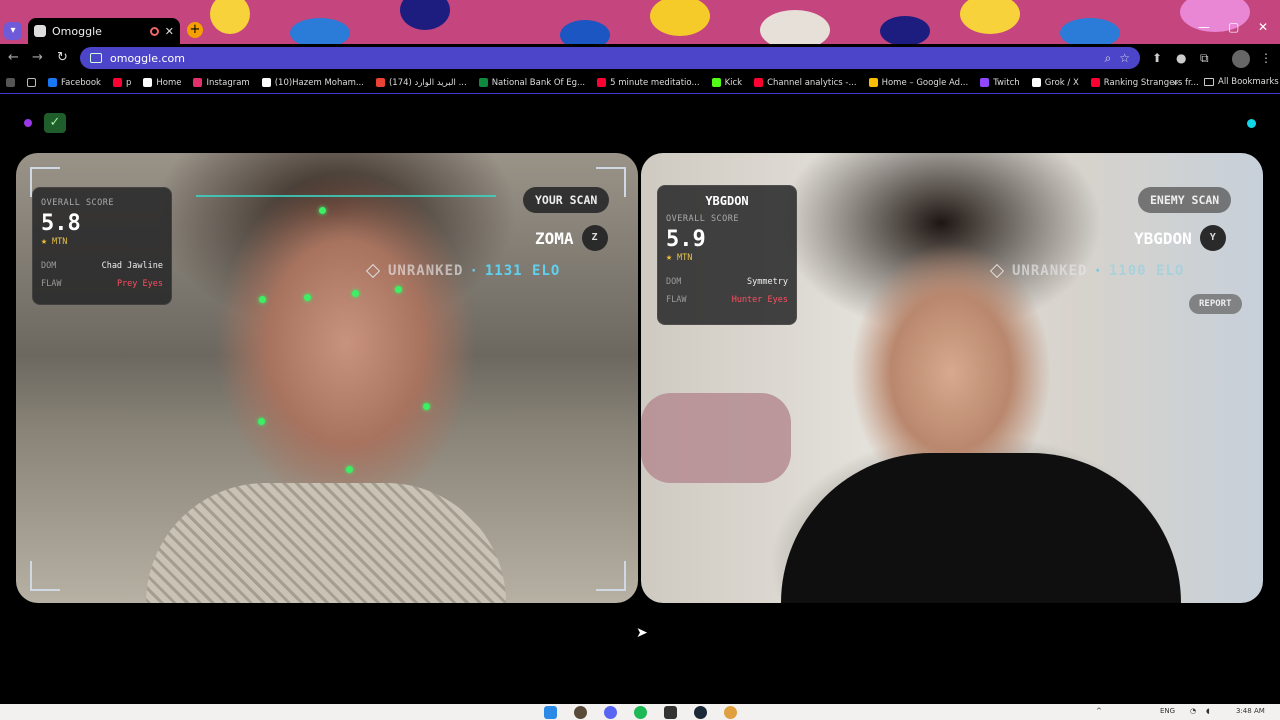 The width and height of the screenshot is (1280, 720). What do you see at coordinates (55, 123) in the screenshot?
I see `confirm-check-button: ✓` at bounding box center [55, 123].